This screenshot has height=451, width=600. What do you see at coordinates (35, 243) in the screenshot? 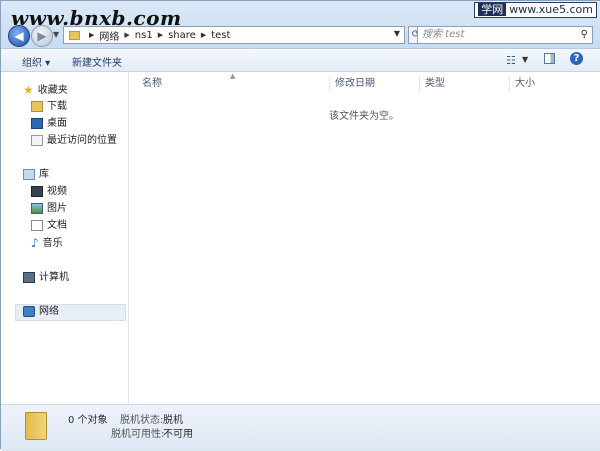
I see `music-icon: ♪` at bounding box center [35, 243].